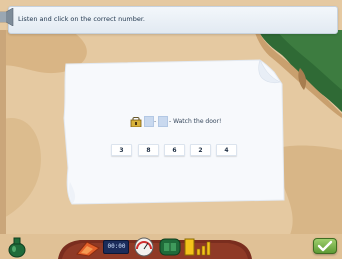 Image resolution: width=342 pixels, height=259 pixels. Describe the element at coordinates (226, 150) in the screenshot. I see `number-button-5: 4` at that location.